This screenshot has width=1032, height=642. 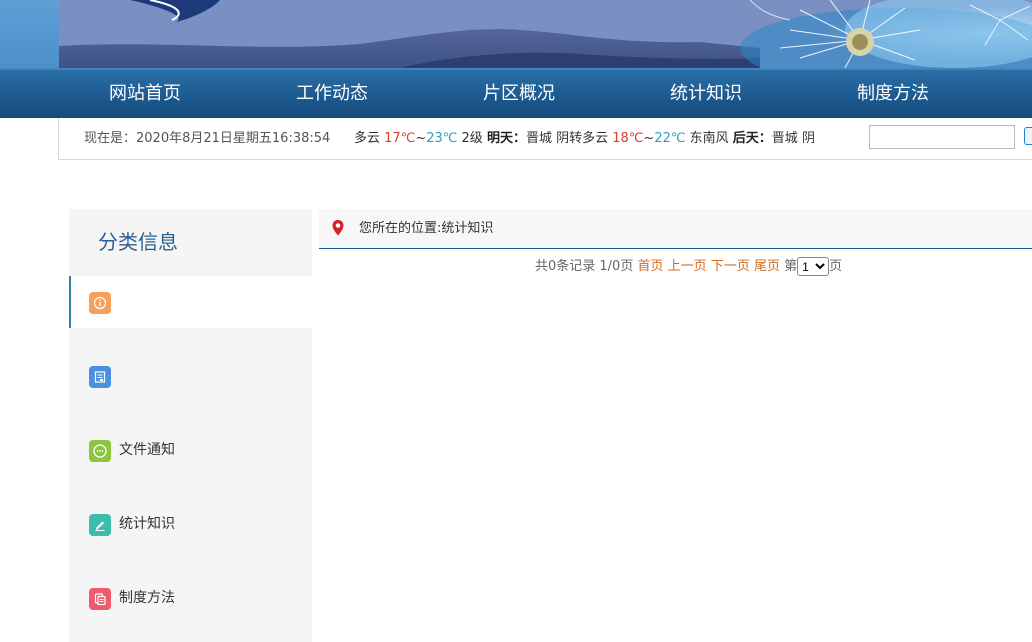 I want to click on location-pin-icon, so click(x=338, y=230).